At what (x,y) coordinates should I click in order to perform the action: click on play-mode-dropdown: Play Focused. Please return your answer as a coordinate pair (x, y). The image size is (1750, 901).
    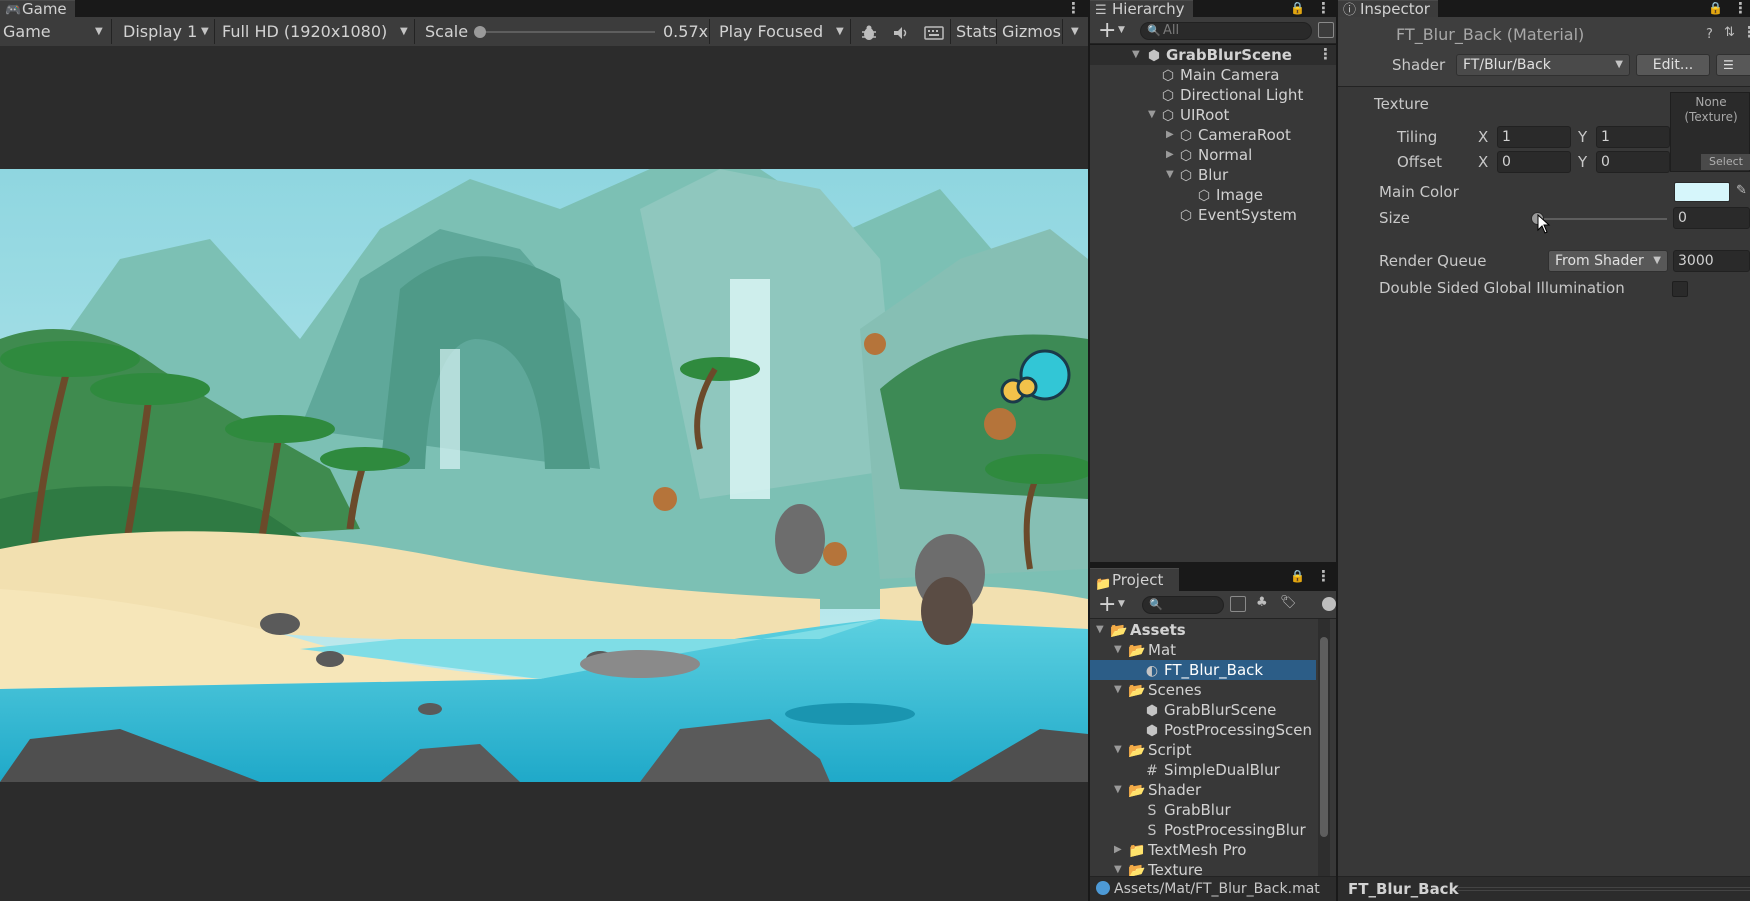
    Looking at the image, I should click on (771, 31).